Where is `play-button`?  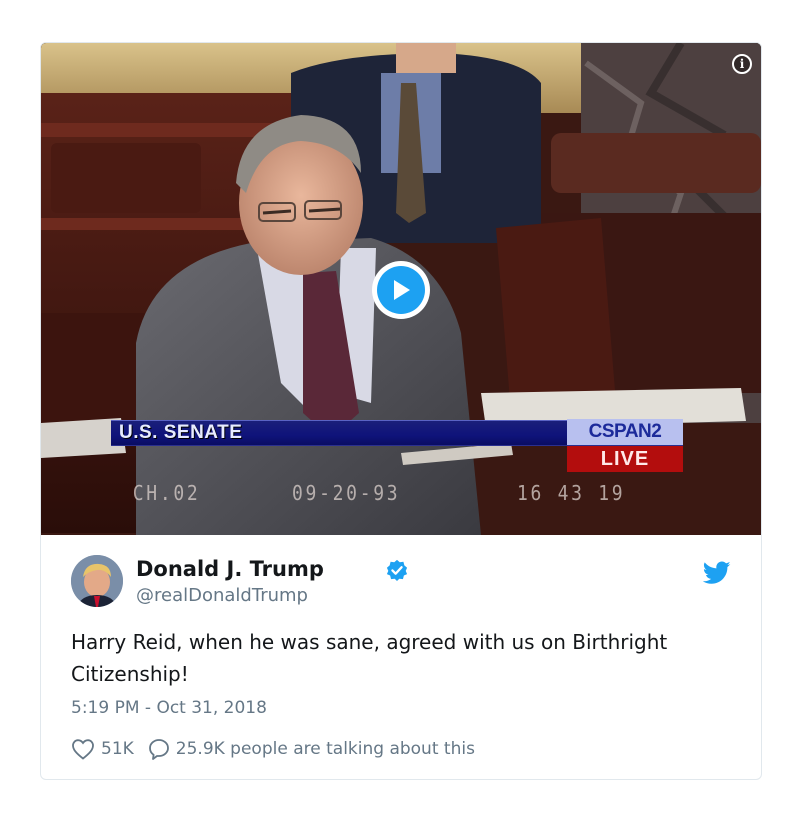
play-button is located at coordinates (401, 290).